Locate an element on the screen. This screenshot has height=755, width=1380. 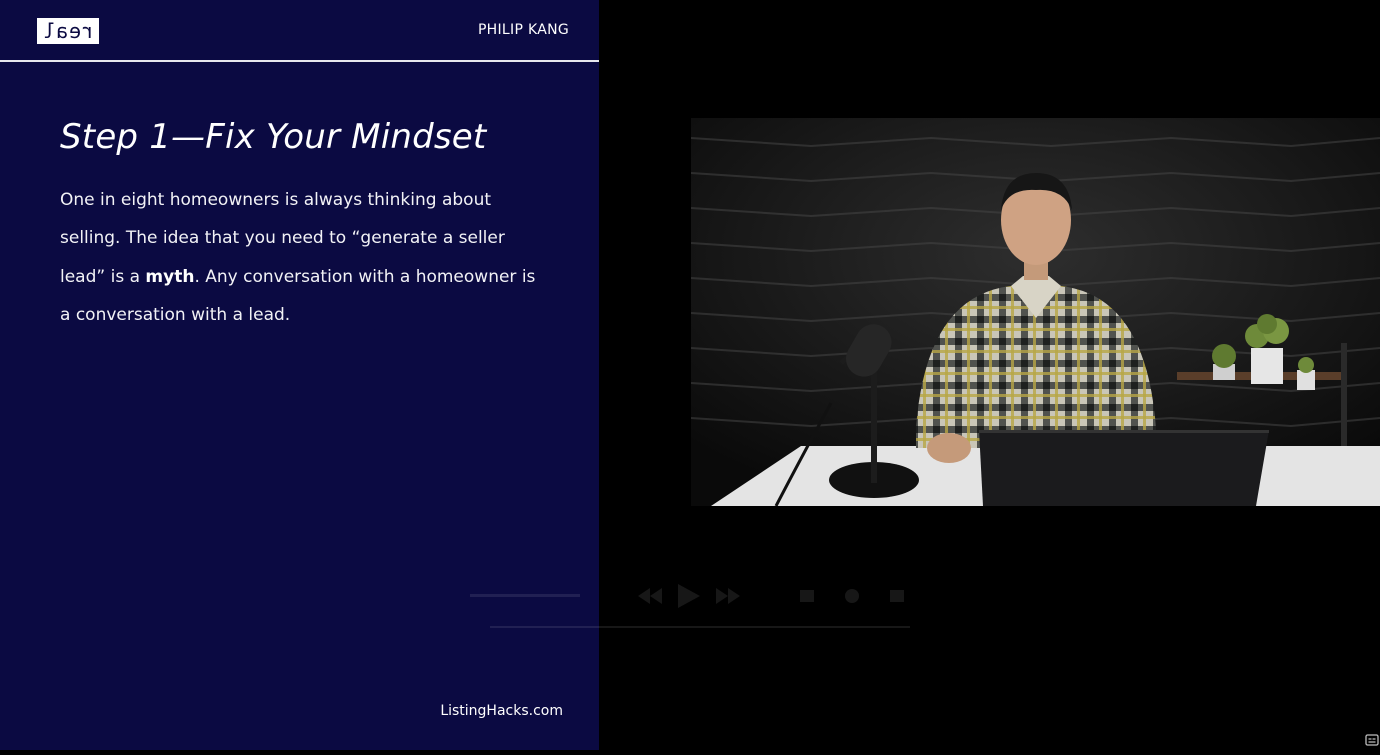
settings-icon is located at coordinates (852, 596).